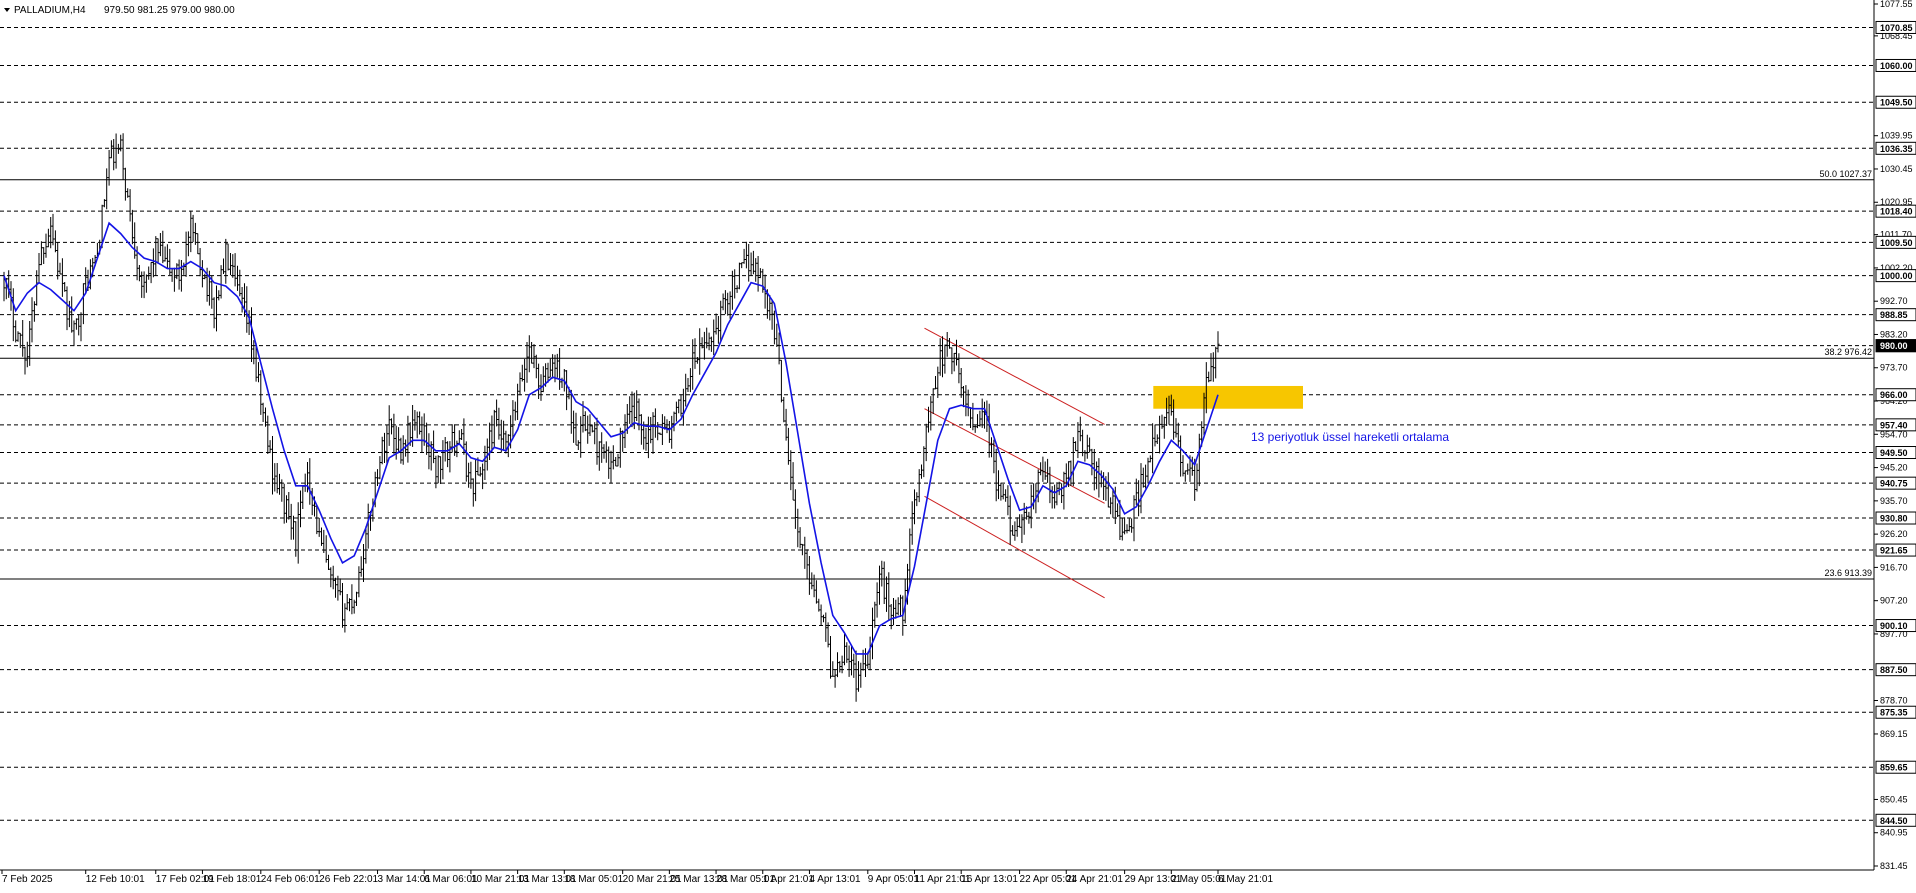 This screenshot has width=1916, height=893. What do you see at coordinates (1894, 601) in the screenshot?
I see `y-tick-label-16: 907.20` at bounding box center [1894, 601].